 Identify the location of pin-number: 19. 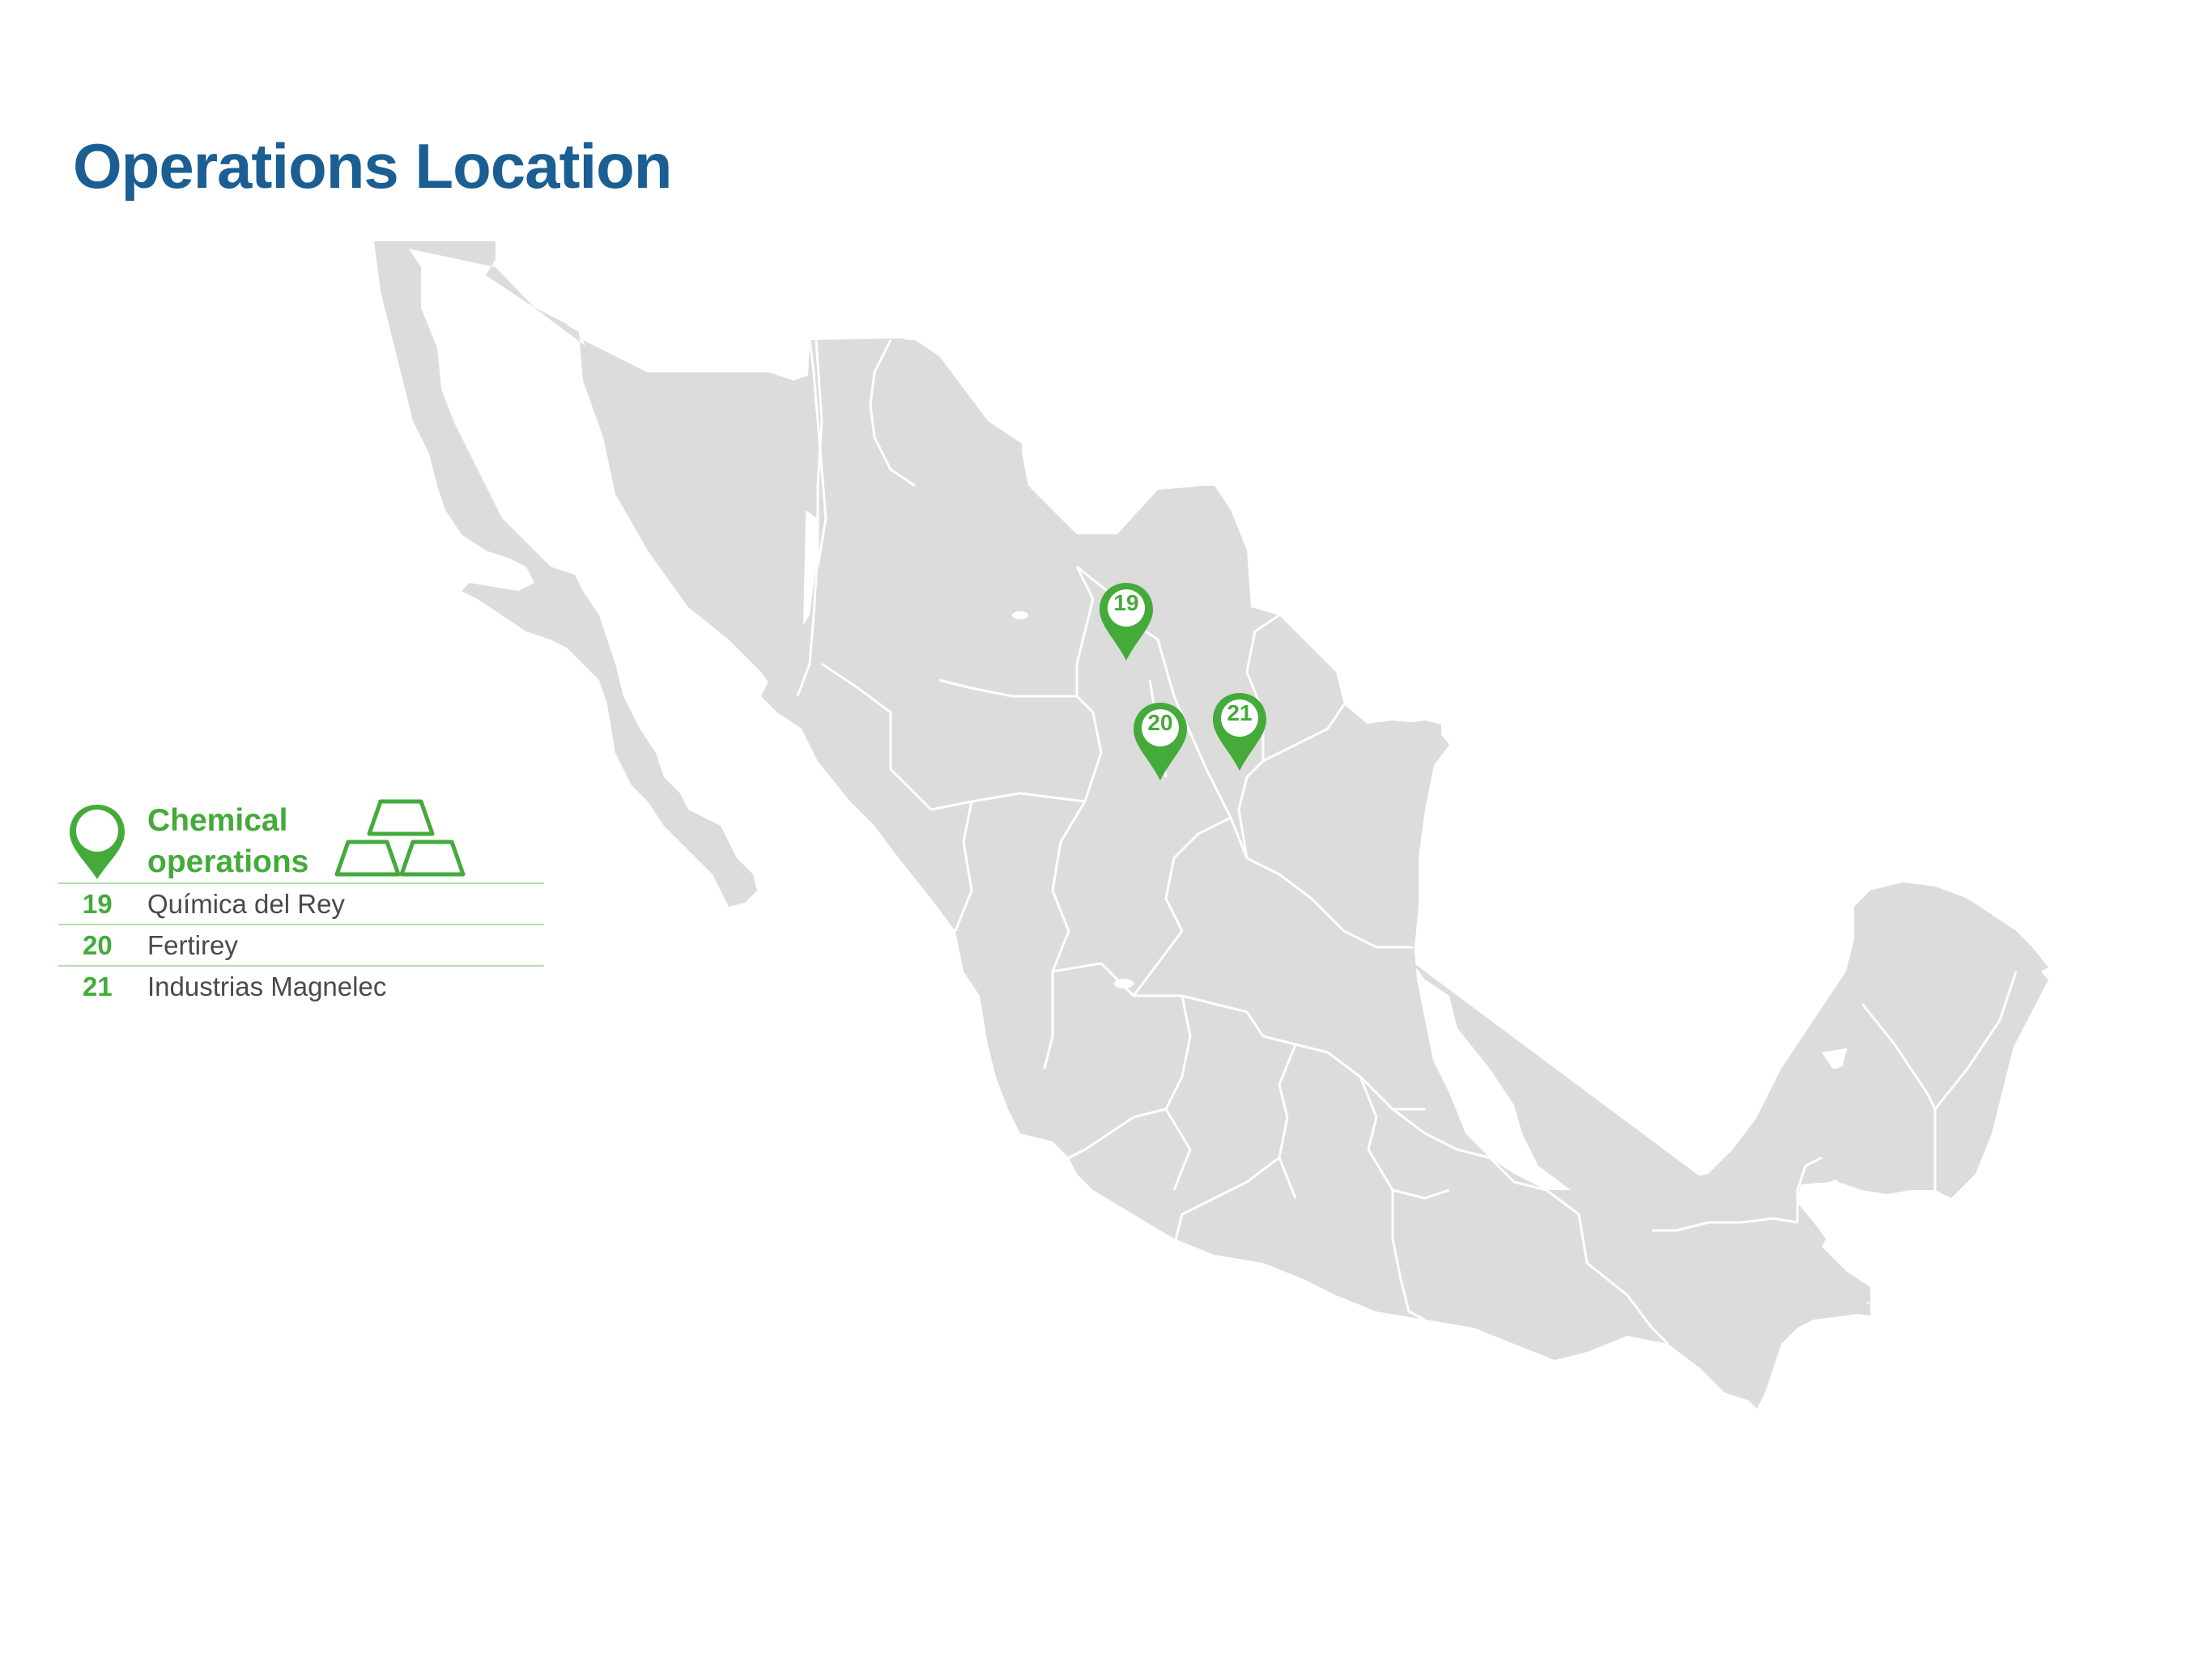
(1126, 602).